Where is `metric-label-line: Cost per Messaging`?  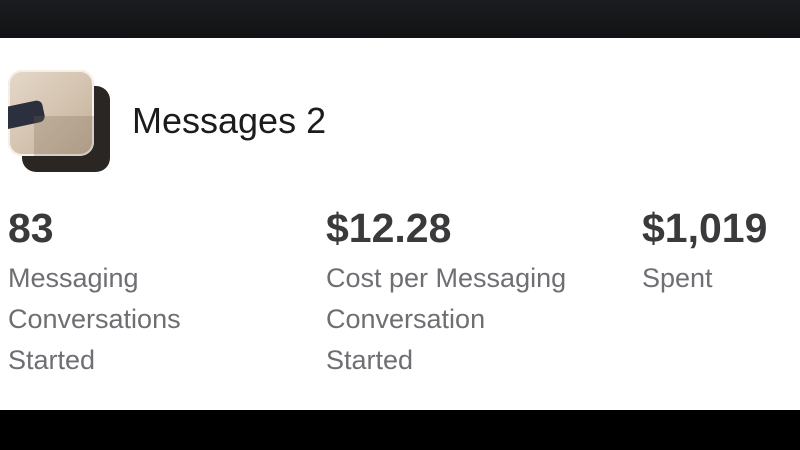
metric-label-line: Cost per Messaging is located at coordinates (446, 278).